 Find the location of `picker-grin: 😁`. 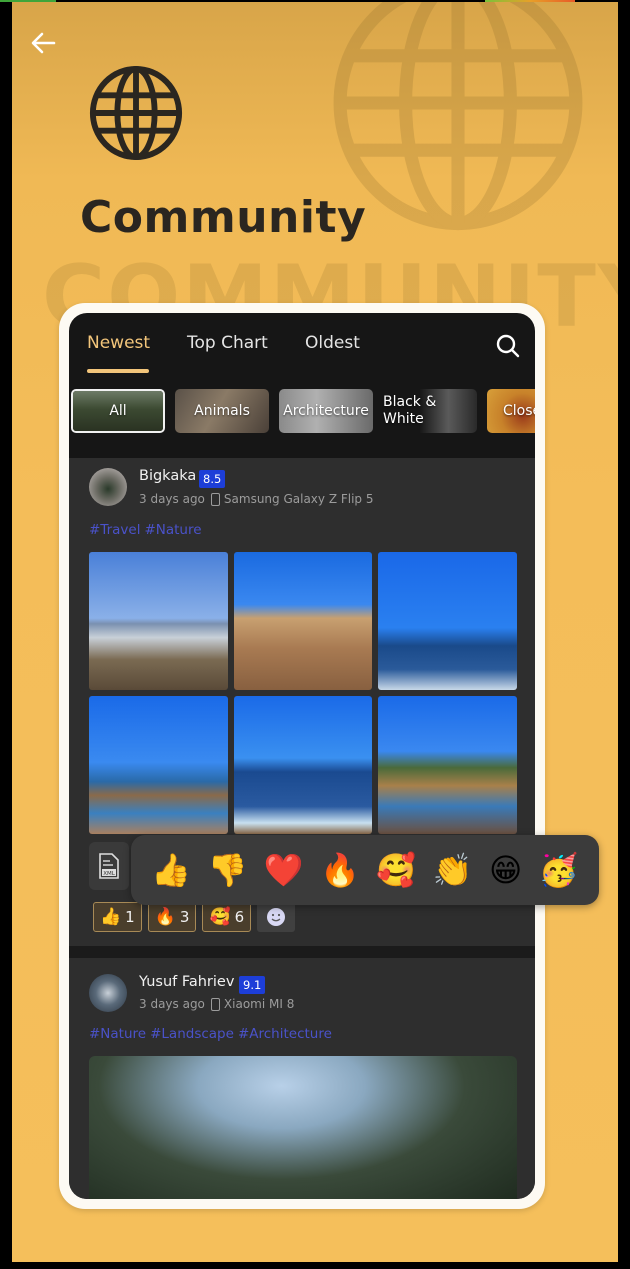

picker-grin: 😁 is located at coordinates (505, 870).